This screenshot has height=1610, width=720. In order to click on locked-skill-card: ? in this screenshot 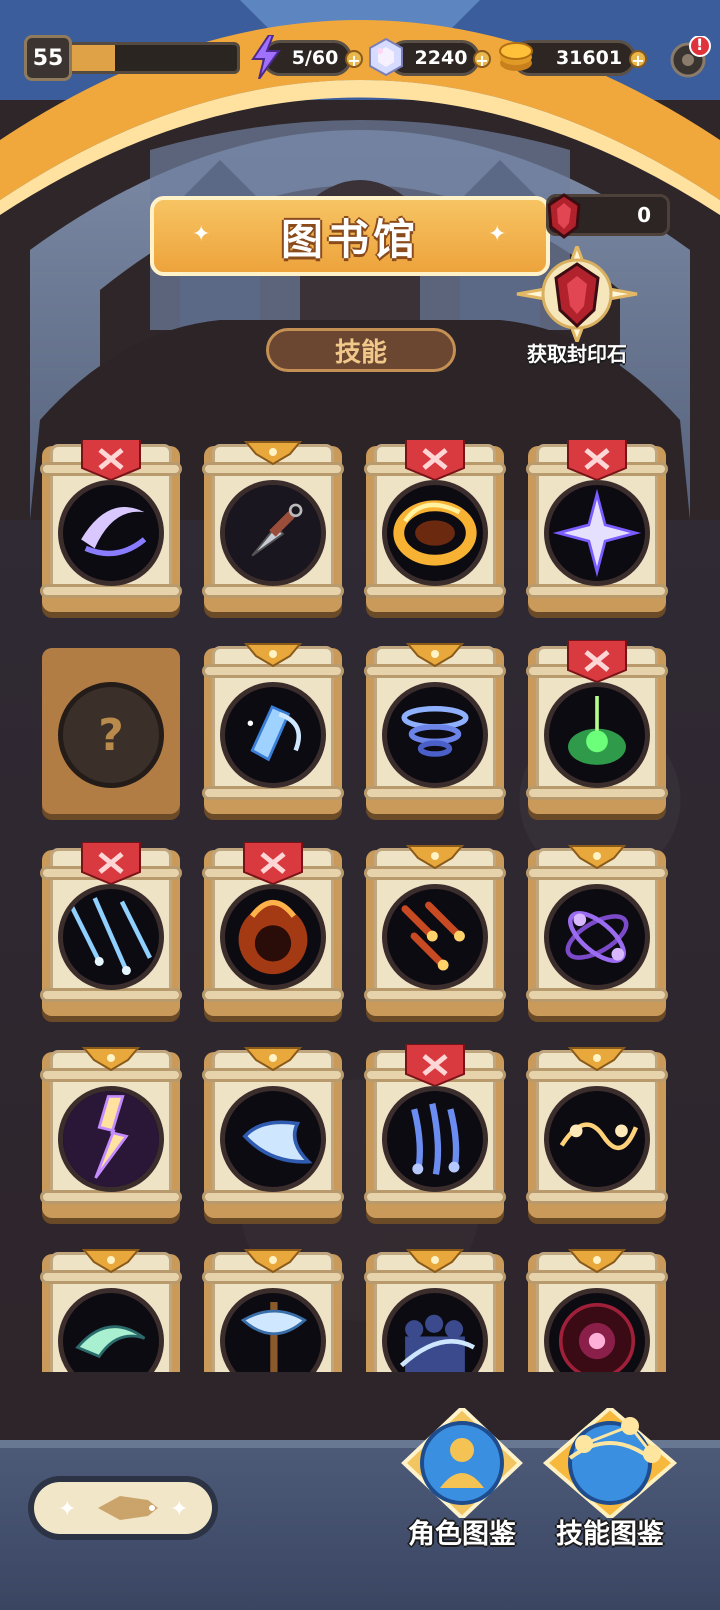, I will do `click(111, 731)`.